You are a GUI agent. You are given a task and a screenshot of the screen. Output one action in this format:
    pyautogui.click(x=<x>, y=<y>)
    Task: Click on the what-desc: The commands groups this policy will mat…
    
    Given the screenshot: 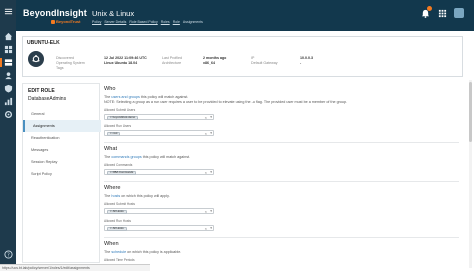 What is the action you would take?
    pyautogui.click(x=147, y=157)
    